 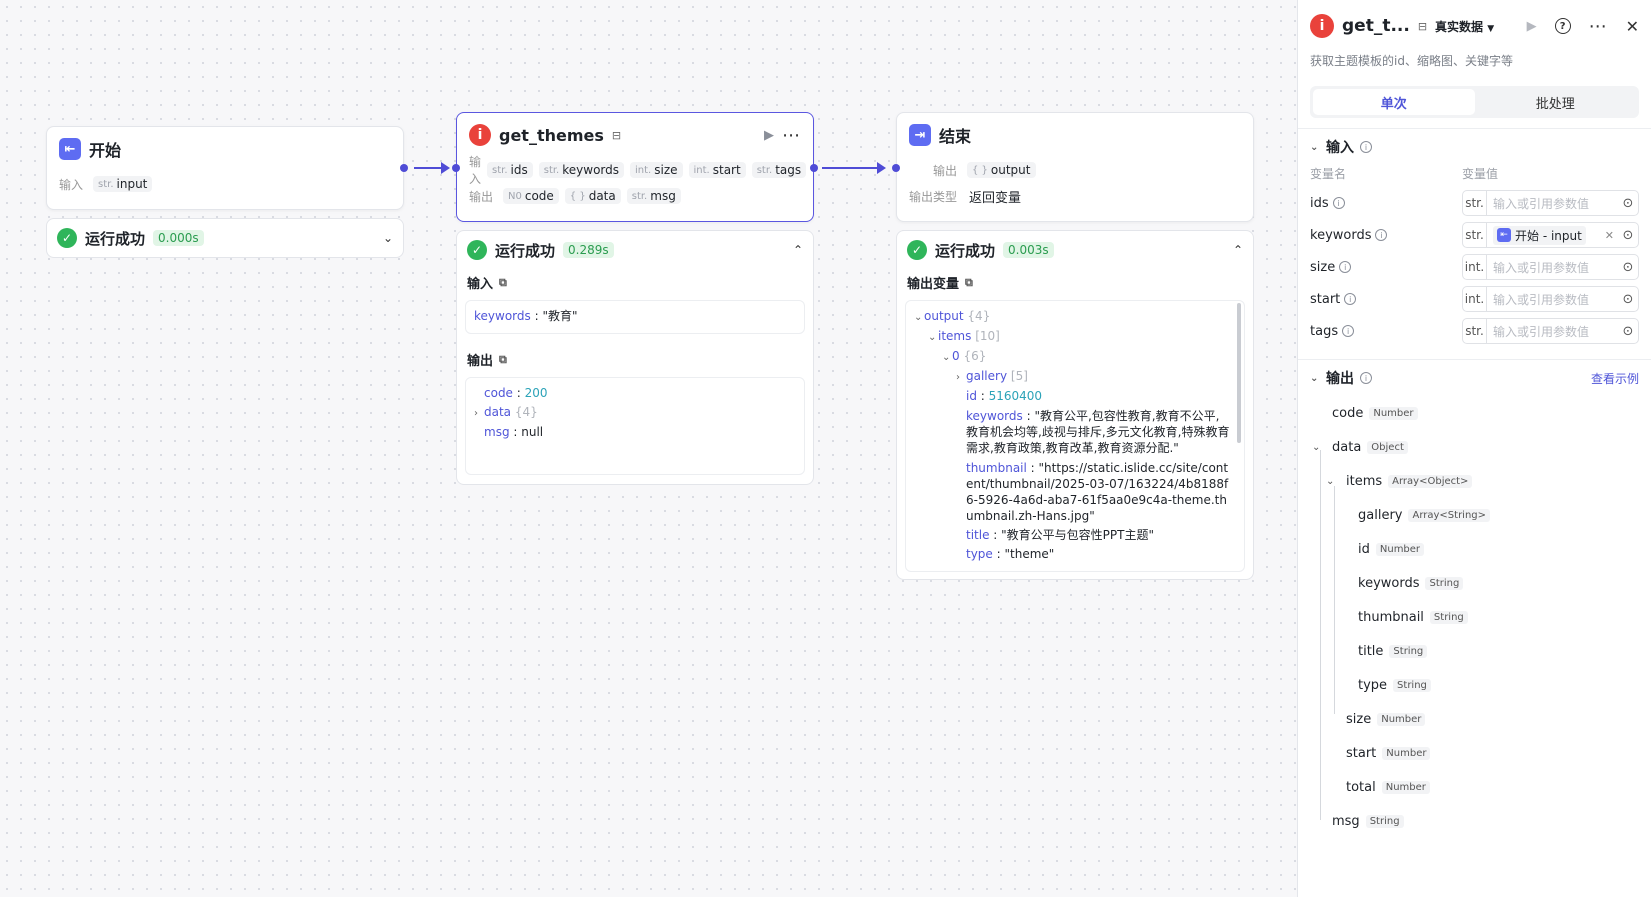 I want to click on scrollbar, so click(x=1239, y=373).